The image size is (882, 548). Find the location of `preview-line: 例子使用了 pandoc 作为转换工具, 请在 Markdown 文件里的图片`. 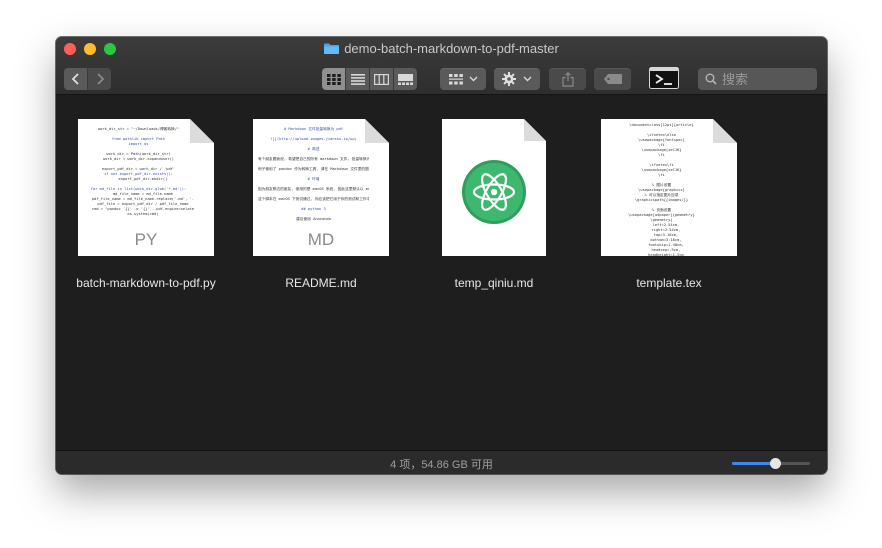

preview-line: 例子使用了 pandoc 作为转换工具, 请在 Markdown 文件里的图片 is located at coordinates (313, 169).